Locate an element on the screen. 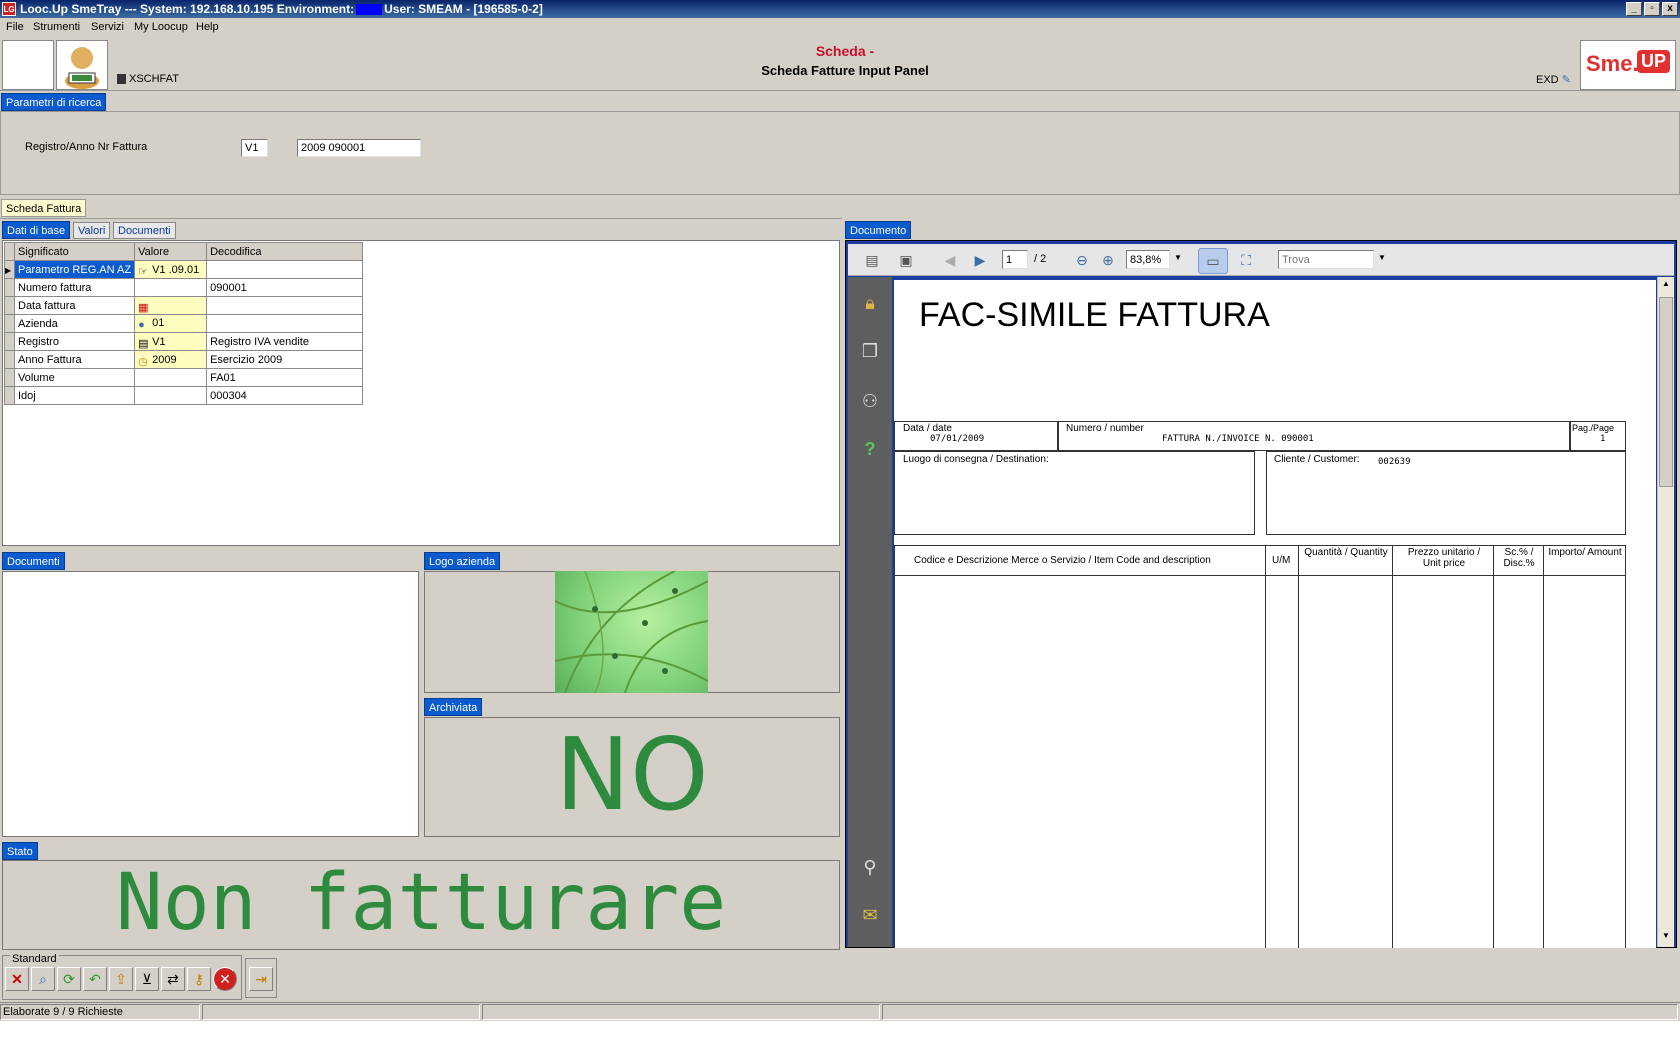 This screenshot has height=1050, width=1680. exd-icon: ✎ is located at coordinates (1566, 80).